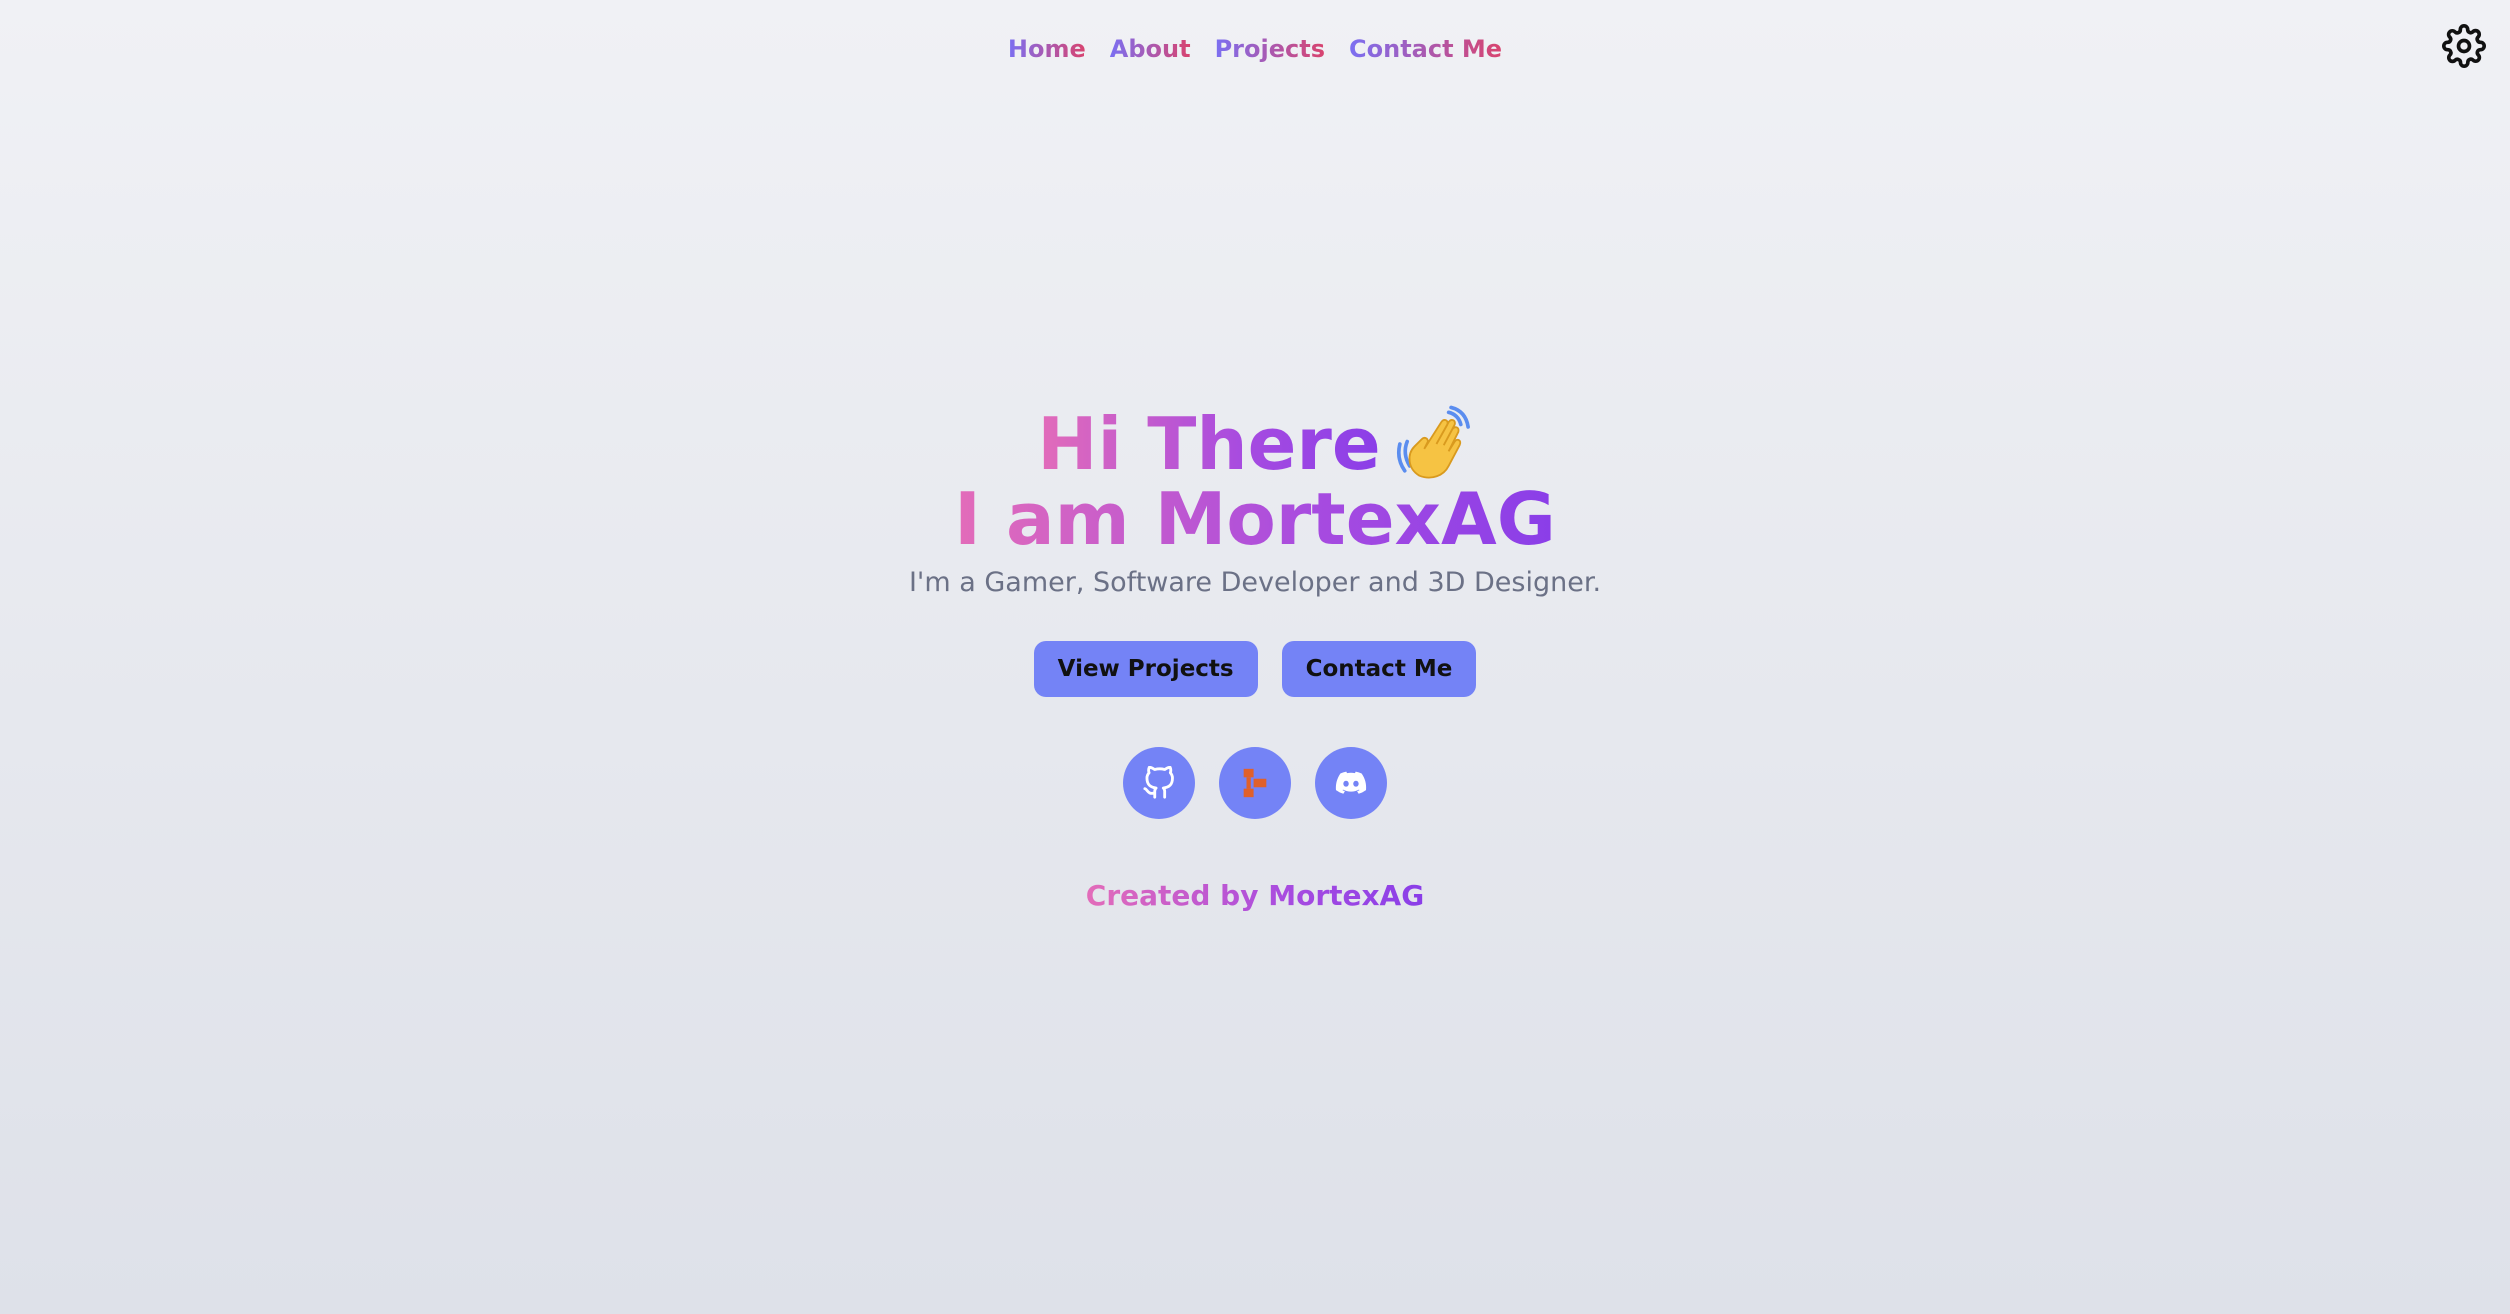  I want to click on hero-name: I am MortexAG, so click(1255, 519).